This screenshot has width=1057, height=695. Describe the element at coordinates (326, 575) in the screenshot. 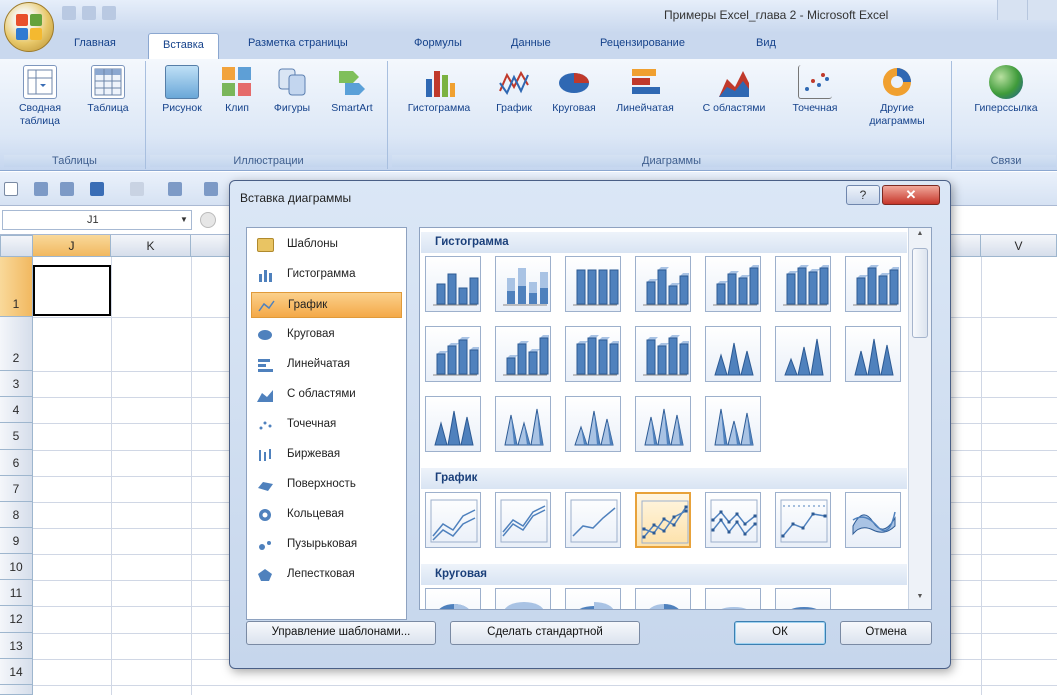

I see `category-radar: Лепестковая` at that location.